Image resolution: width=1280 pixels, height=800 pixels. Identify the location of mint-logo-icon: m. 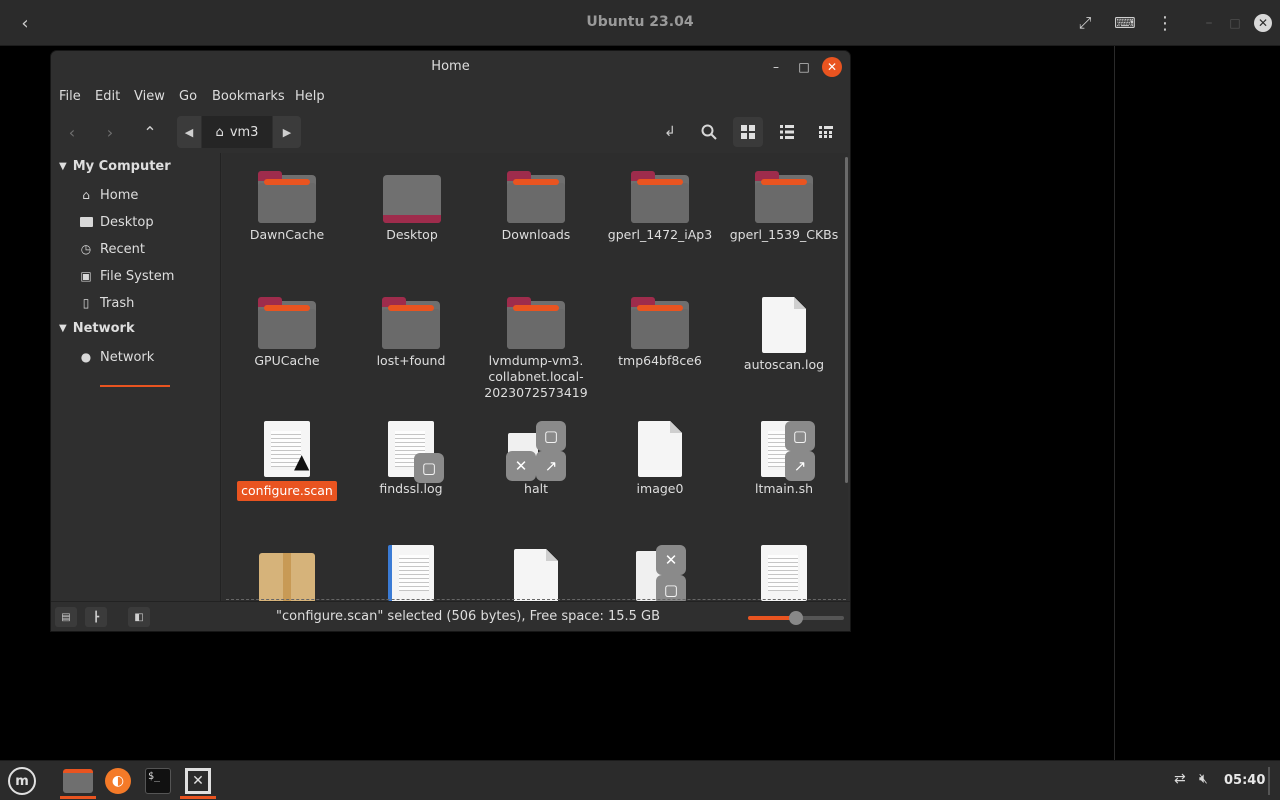
(22, 781).